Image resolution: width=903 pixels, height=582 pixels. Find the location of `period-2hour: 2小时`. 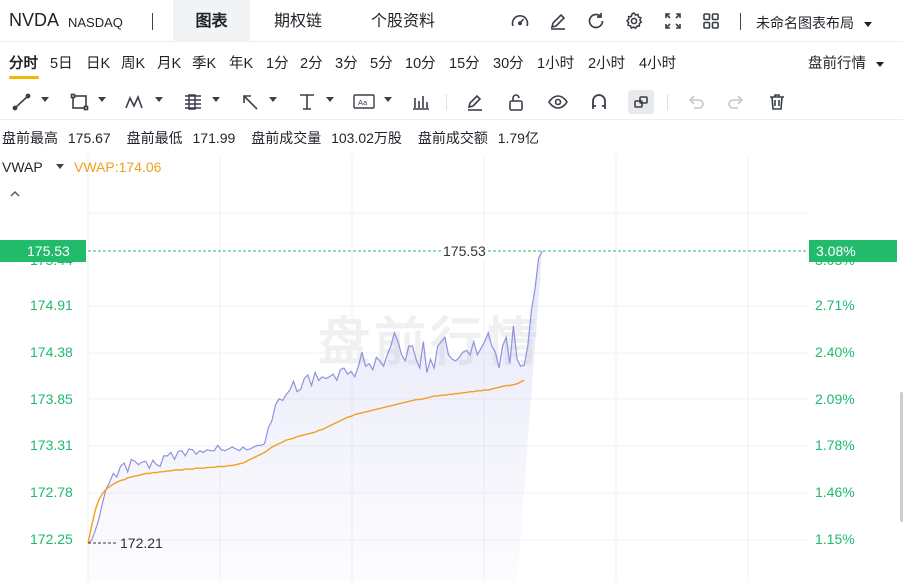

period-2hour: 2小时 is located at coordinates (606, 62).